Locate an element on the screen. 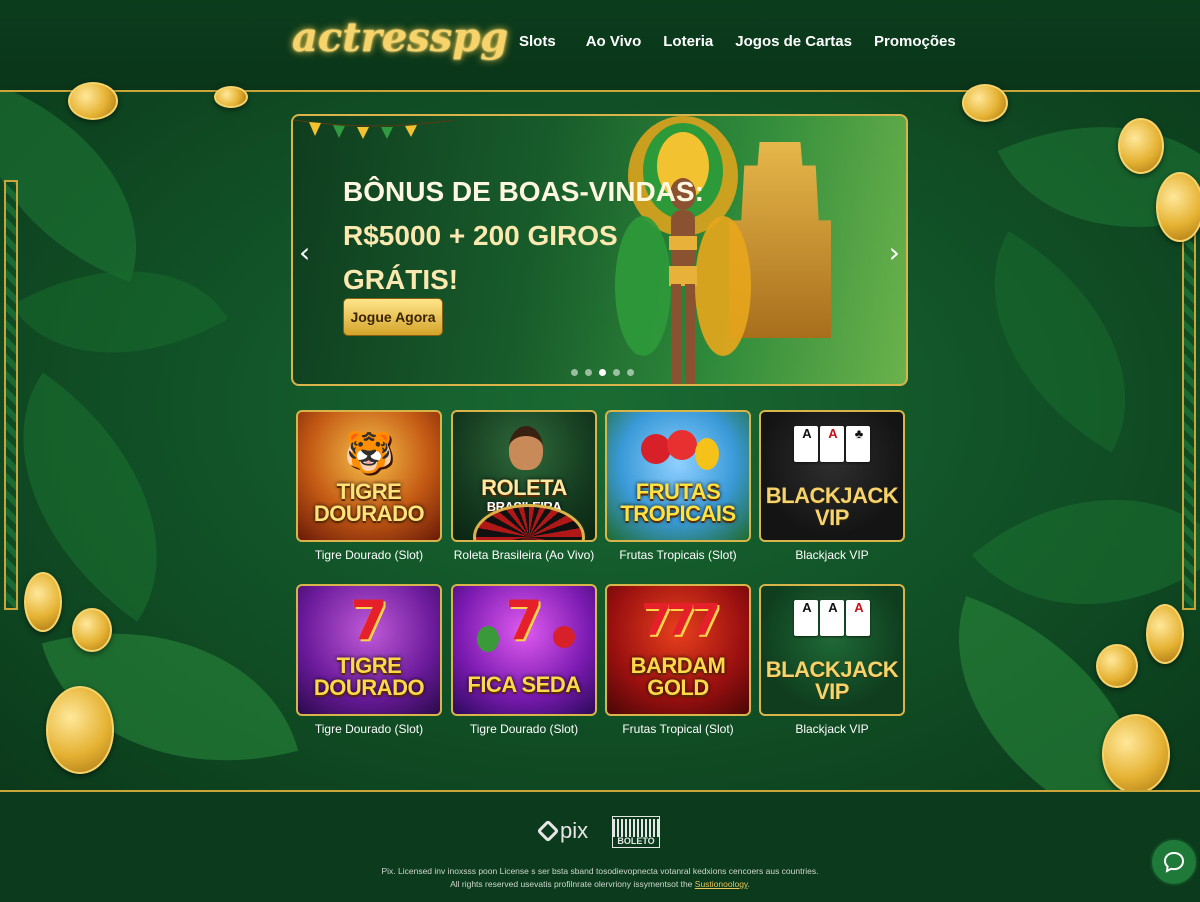  game-thumb-title-line1: FICA SEDA is located at coordinates (524, 684).